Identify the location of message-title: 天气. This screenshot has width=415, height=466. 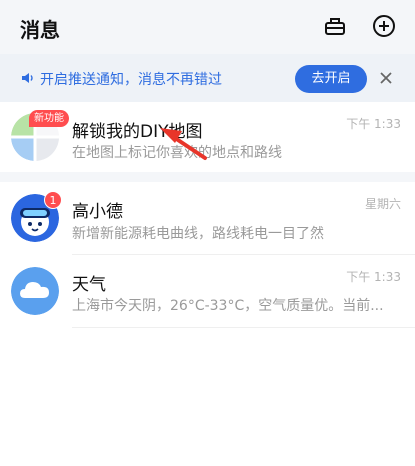
(89, 285).